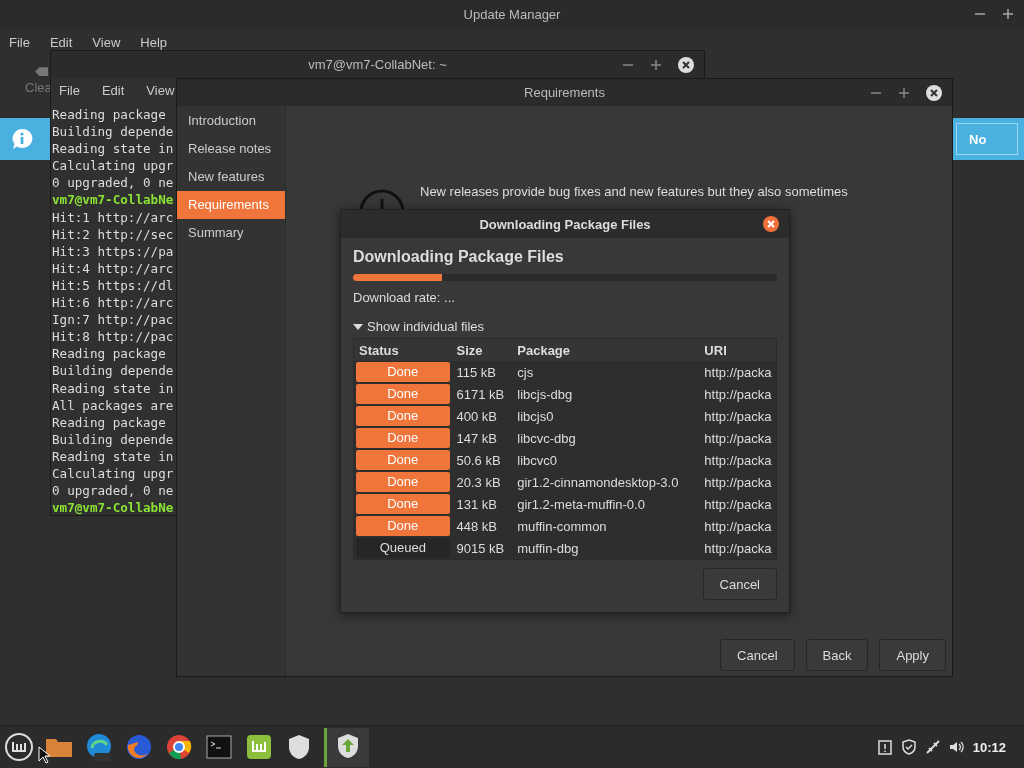 This screenshot has height=768, width=1024. What do you see at coordinates (757, 655) in the screenshot?
I see `dialog-button: Cancel` at bounding box center [757, 655].